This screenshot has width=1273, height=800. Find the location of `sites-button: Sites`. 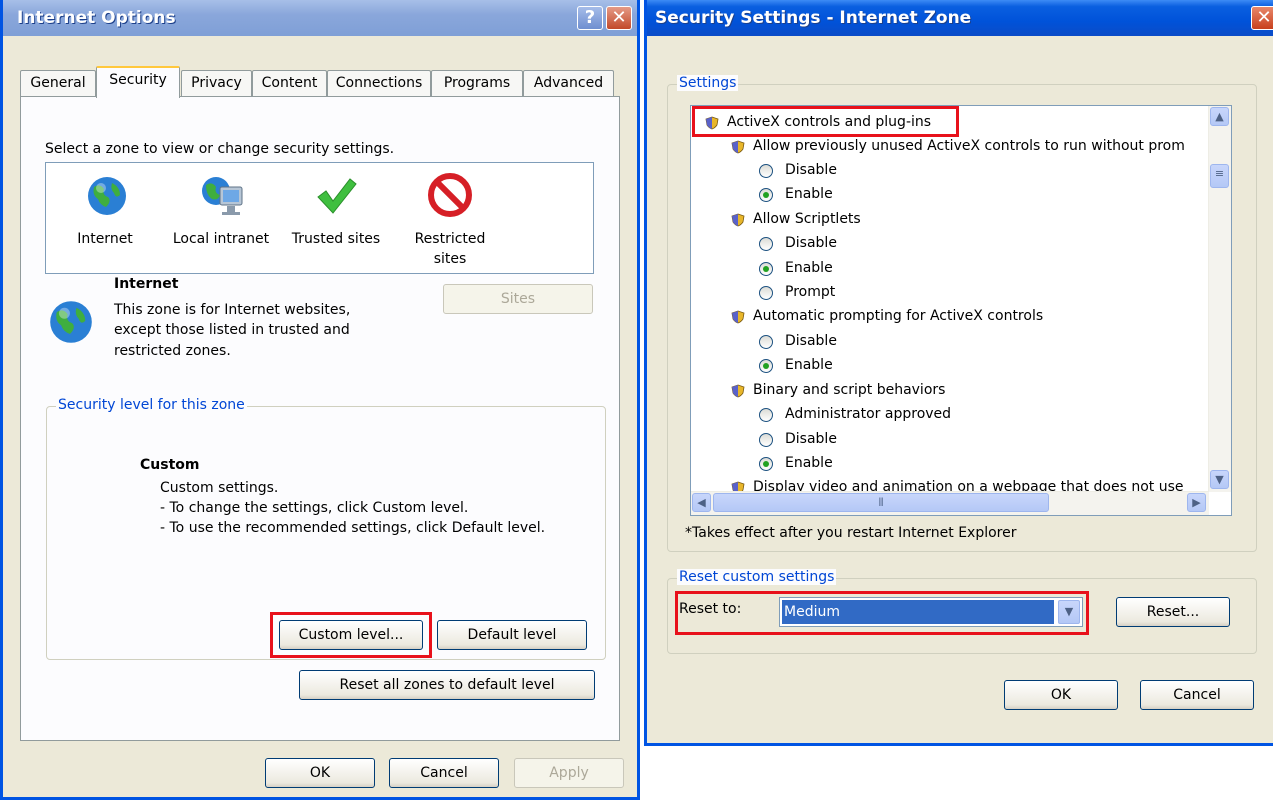

sites-button: Sites is located at coordinates (518, 299).